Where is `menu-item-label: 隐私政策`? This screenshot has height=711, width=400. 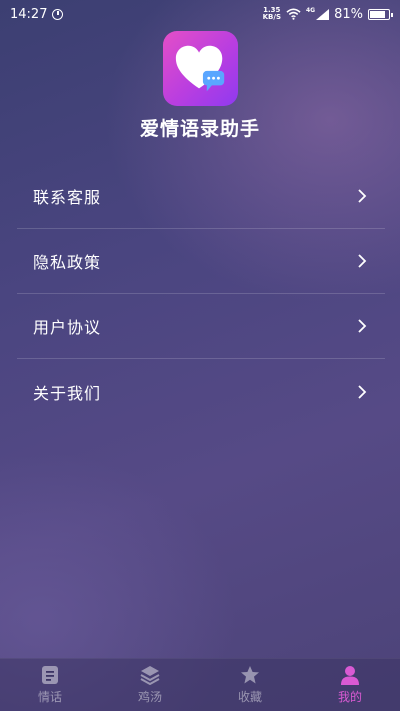 menu-item-label: 隐私政策 is located at coordinates (67, 262).